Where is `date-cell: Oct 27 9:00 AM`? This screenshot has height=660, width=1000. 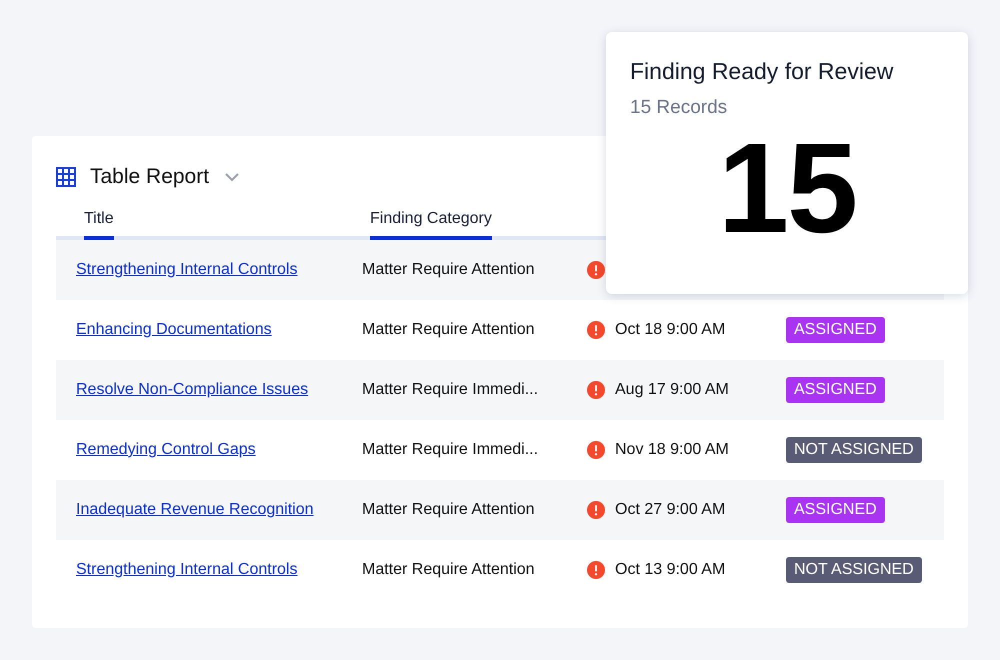 date-cell: Oct 27 9:00 AM is located at coordinates (670, 510).